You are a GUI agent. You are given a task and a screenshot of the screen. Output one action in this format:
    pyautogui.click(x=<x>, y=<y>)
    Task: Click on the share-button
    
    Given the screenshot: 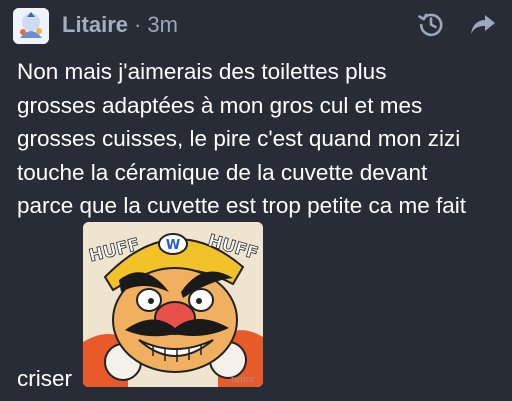 What is the action you would take?
    pyautogui.click(x=483, y=24)
    